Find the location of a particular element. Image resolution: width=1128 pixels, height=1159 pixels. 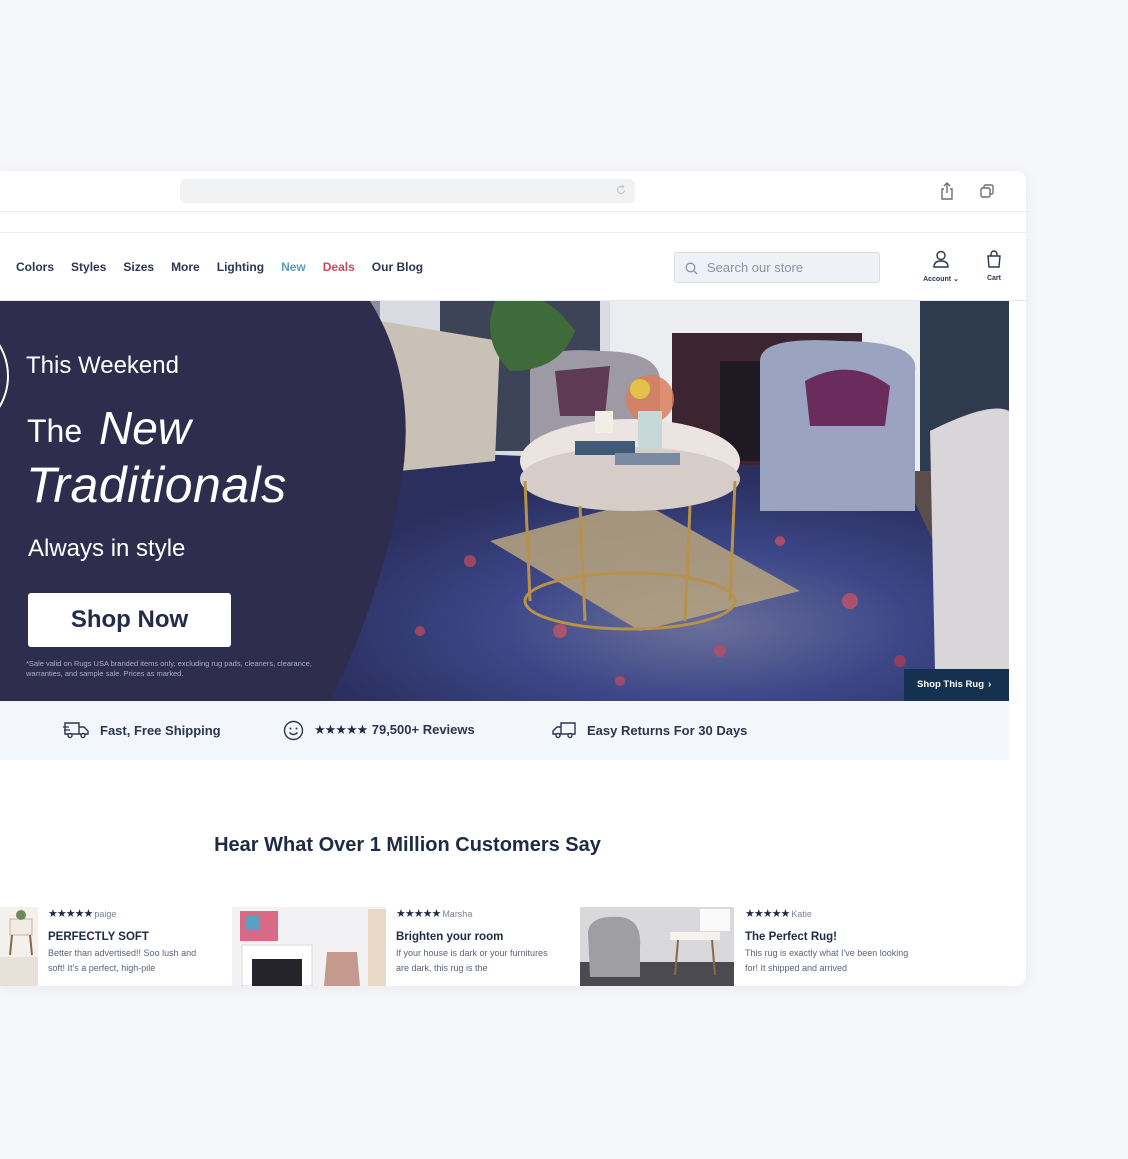

cart-button: Cart is located at coordinates (994, 268).